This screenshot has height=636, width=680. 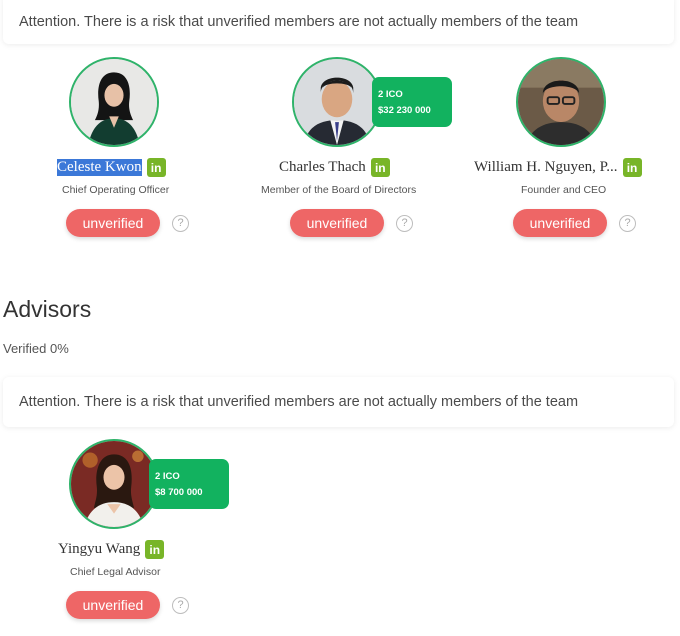 I want to click on member-name-row: Yingyu Wang in, so click(x=111, y=549).